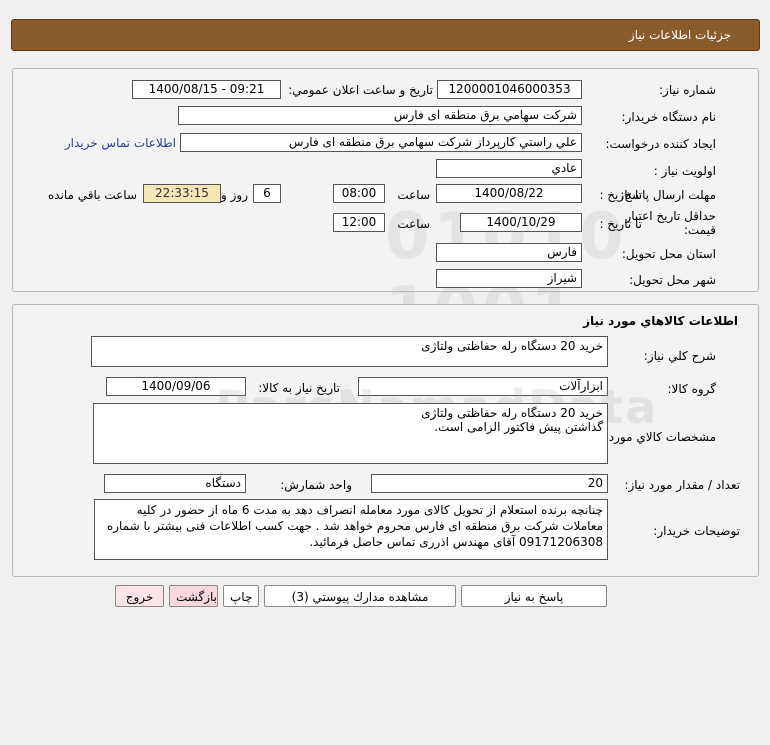 The width and height of the screenshot is (770, 745). I want to click on quantity-label: تعداد / مقدار مورد نياز:, so click(682, 485).